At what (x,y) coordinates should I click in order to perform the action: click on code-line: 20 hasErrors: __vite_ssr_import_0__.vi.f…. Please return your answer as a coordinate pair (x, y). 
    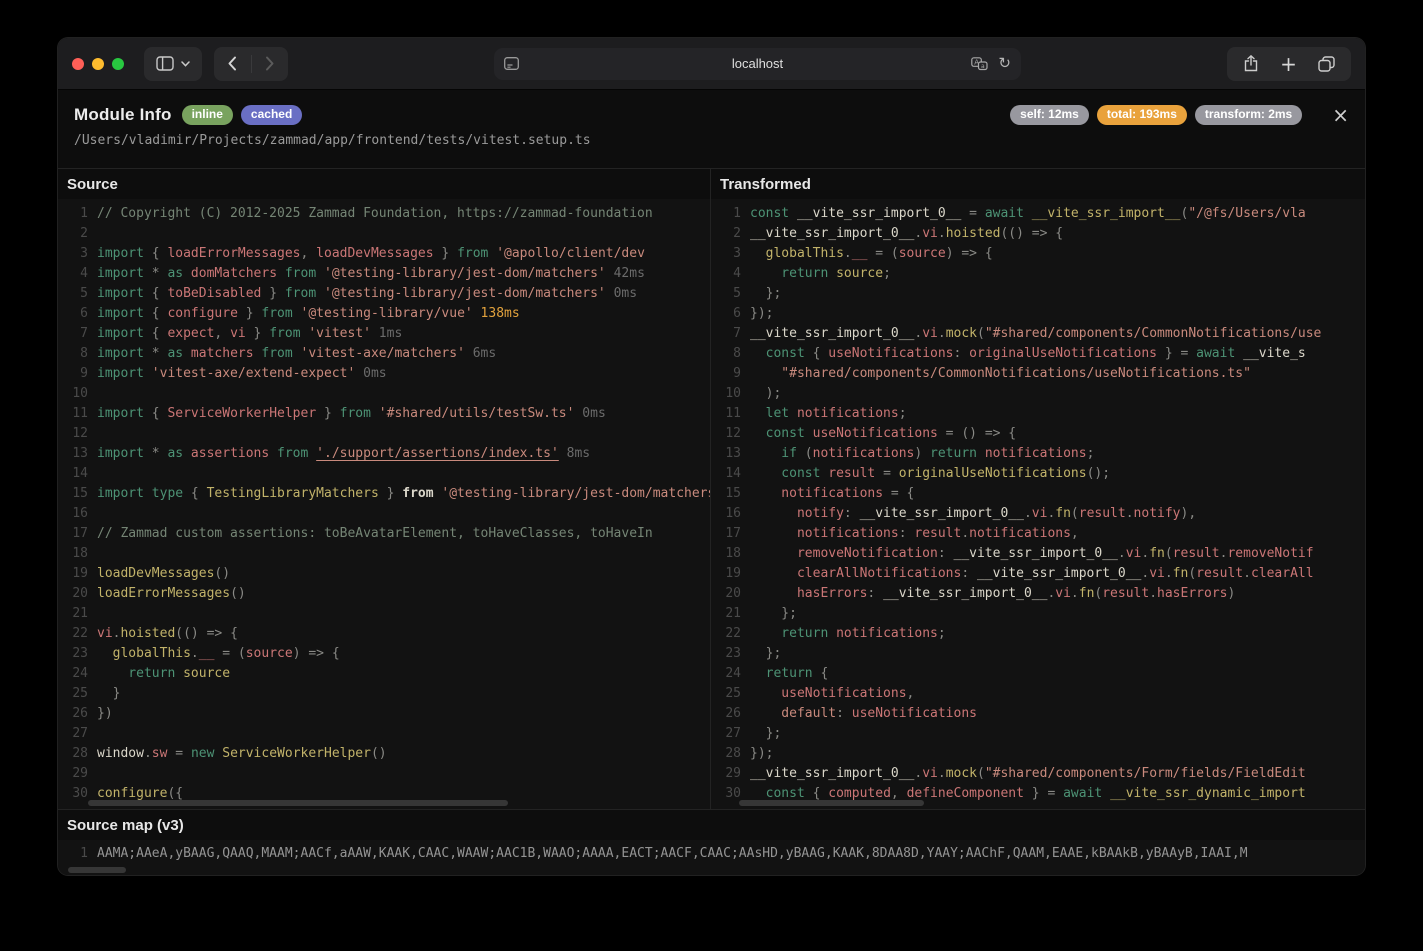
    Looking at the image, I should click on (1038, 594).